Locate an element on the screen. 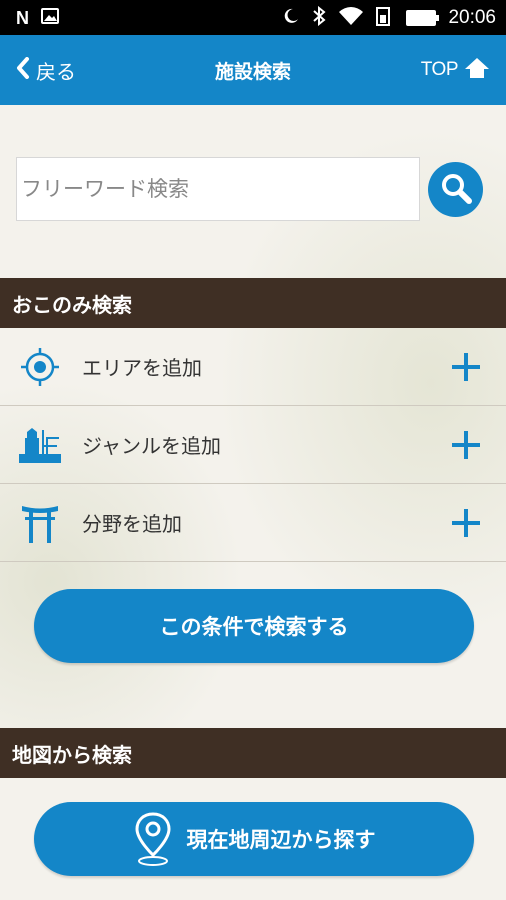  torii-icon is located at coordinates (40, 523).